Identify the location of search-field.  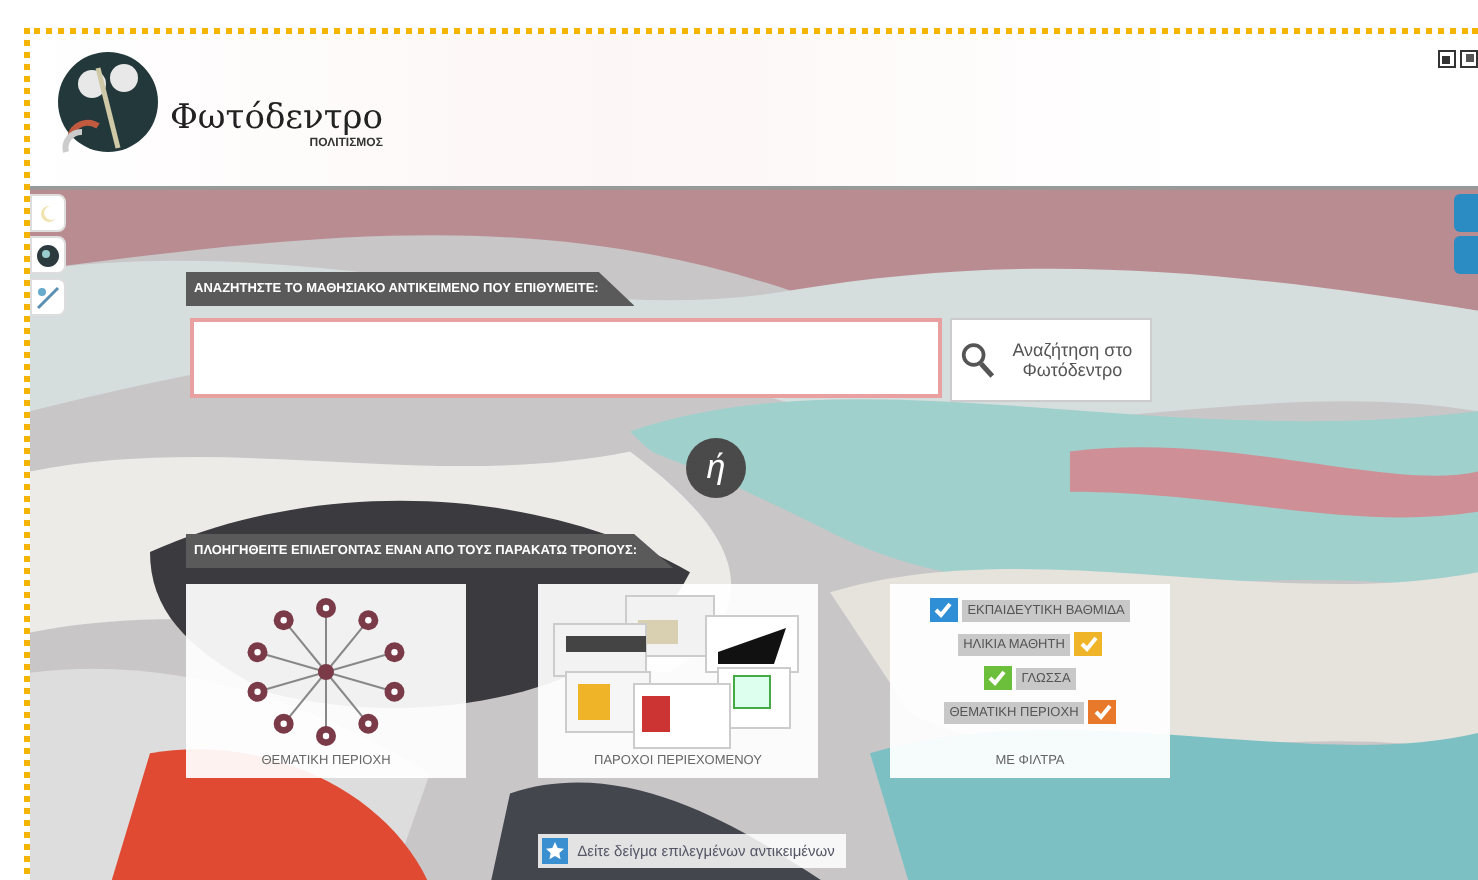
(566, 358).